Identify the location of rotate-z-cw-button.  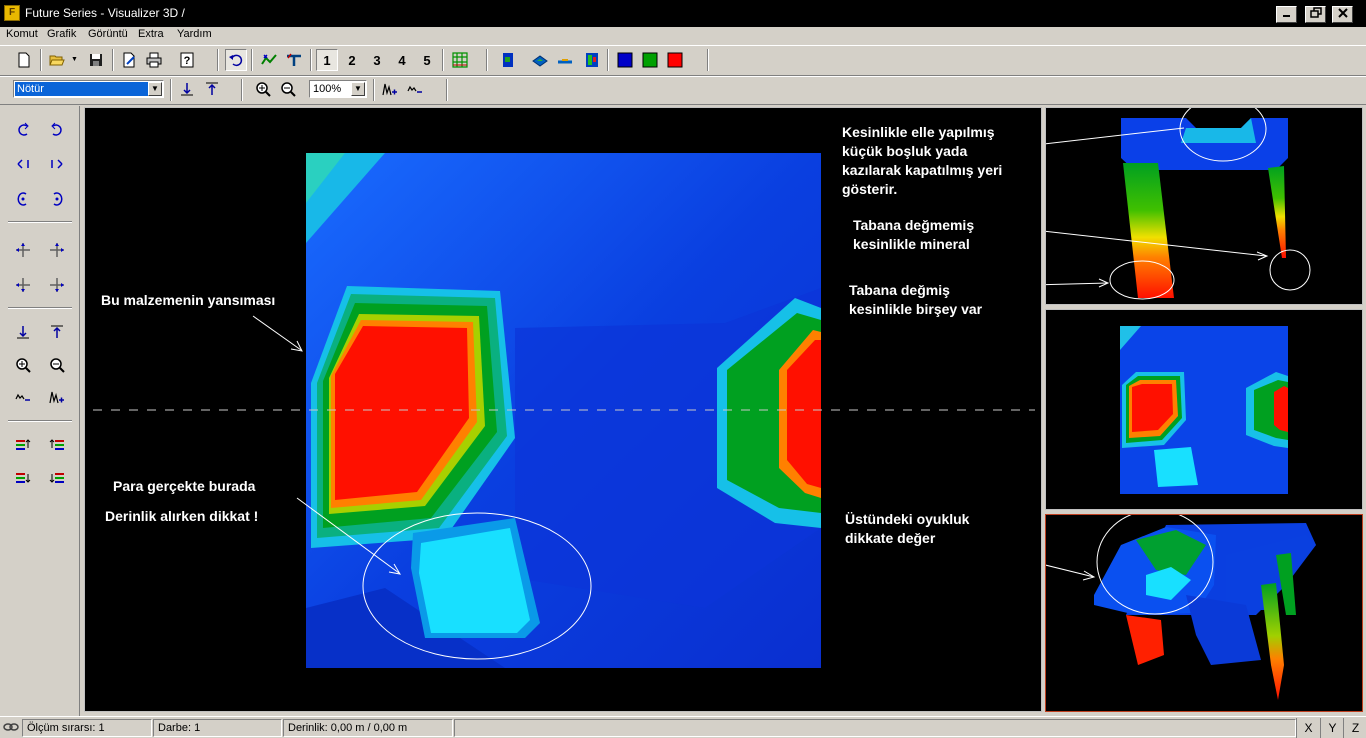
(57, 199).